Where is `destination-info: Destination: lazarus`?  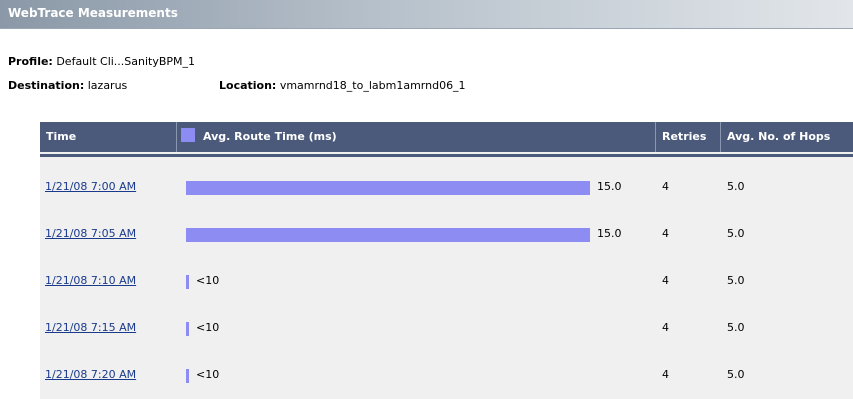
destination-info: Destination: lazarus is located at coordinates (67, 85).